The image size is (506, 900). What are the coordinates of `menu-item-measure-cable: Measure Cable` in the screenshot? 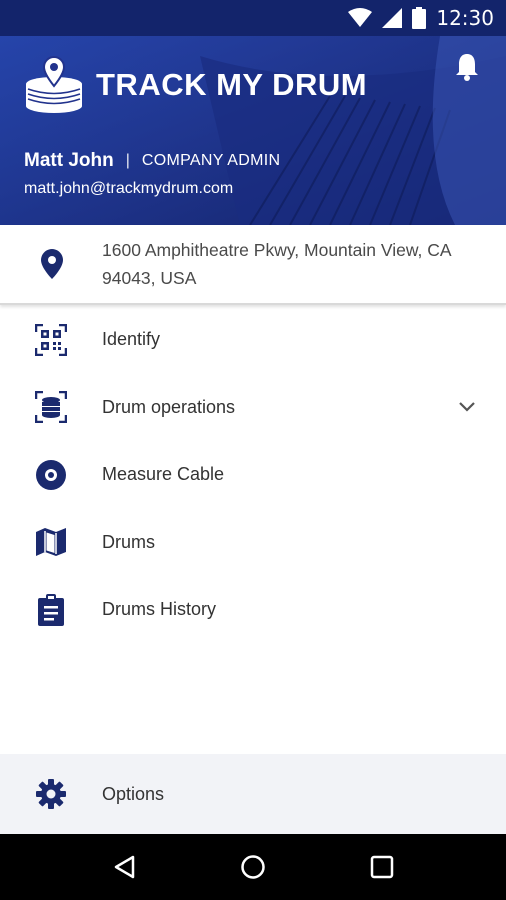 It's located at (253, 475).